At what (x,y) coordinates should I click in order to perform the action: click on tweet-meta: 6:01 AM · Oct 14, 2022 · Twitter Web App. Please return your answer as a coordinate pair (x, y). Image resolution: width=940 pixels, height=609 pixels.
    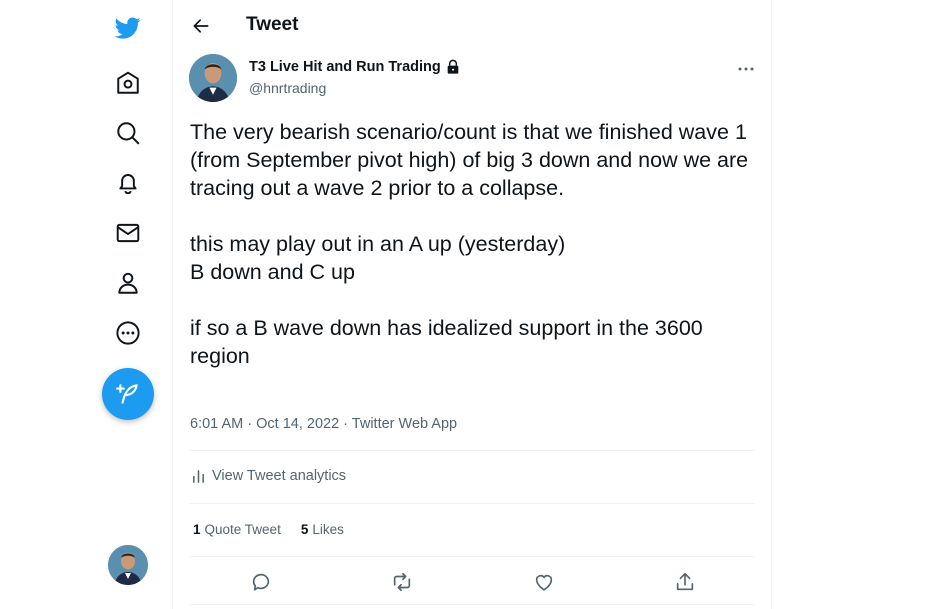
    Looking at the image, I should click on (323, 424).